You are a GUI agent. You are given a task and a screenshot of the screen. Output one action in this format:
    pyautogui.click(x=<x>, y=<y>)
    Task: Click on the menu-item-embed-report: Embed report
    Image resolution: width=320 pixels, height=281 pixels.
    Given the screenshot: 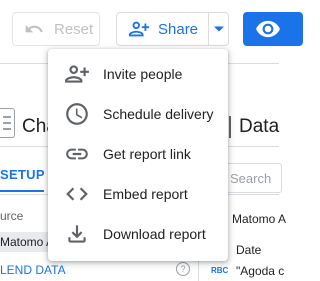 What is the action you would take?
    pyautogui.click(x=138, y=194)
    